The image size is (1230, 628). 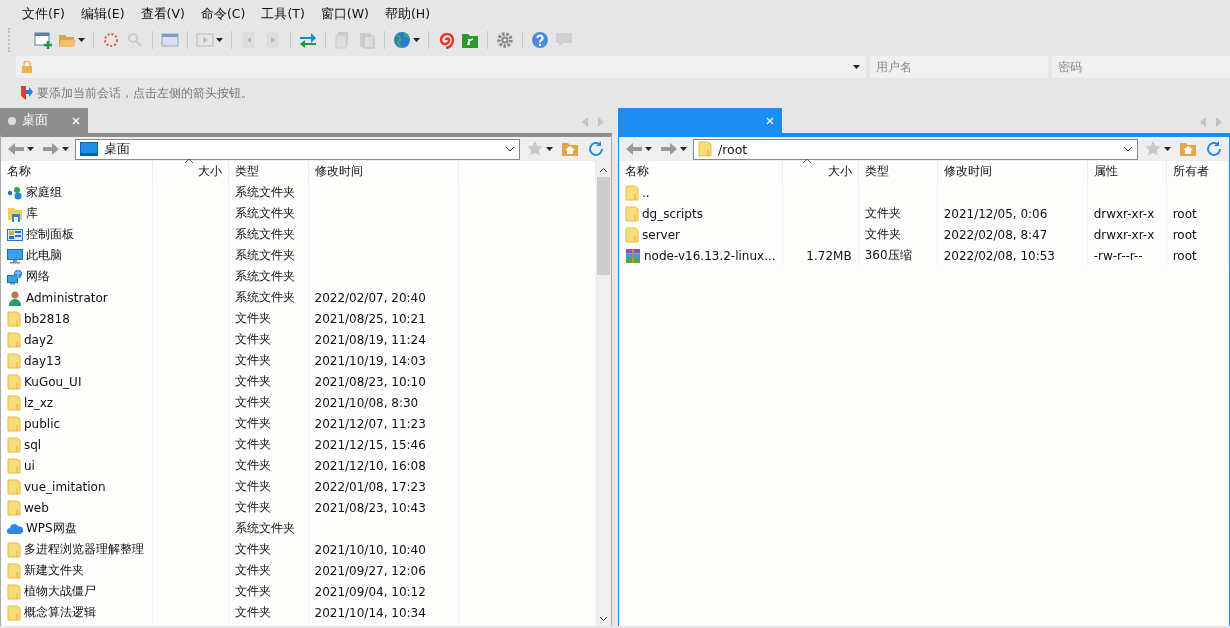 What do you see at coordinates (297, 149) in the screenshot?
I see `path-field: 桌面` at bounding box center [297, 149].